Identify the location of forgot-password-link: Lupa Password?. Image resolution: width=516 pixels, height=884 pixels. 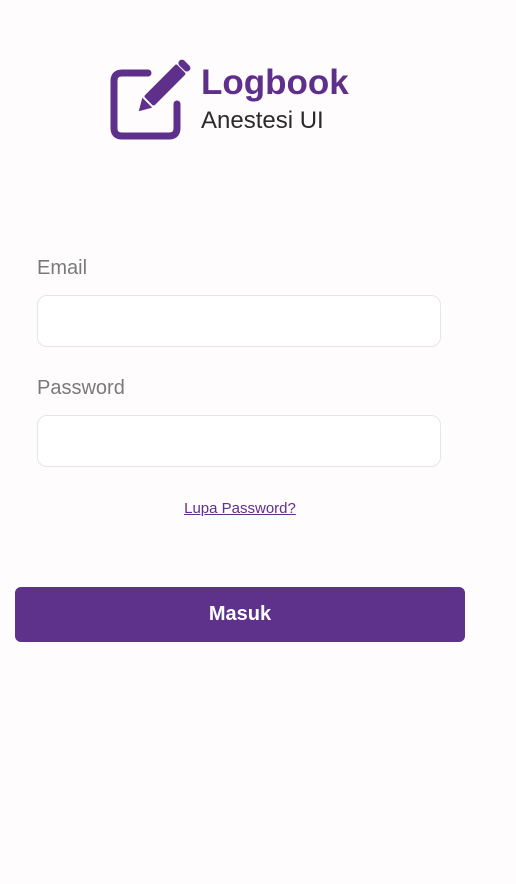
(240, 508).